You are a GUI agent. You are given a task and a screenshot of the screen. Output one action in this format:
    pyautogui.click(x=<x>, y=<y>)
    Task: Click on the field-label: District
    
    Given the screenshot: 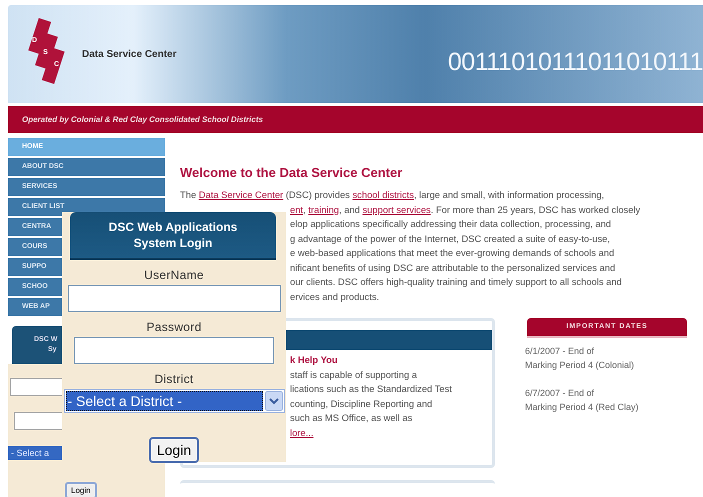 What is the action you would take?
    pyautogui.click(x=174, y=379)
    